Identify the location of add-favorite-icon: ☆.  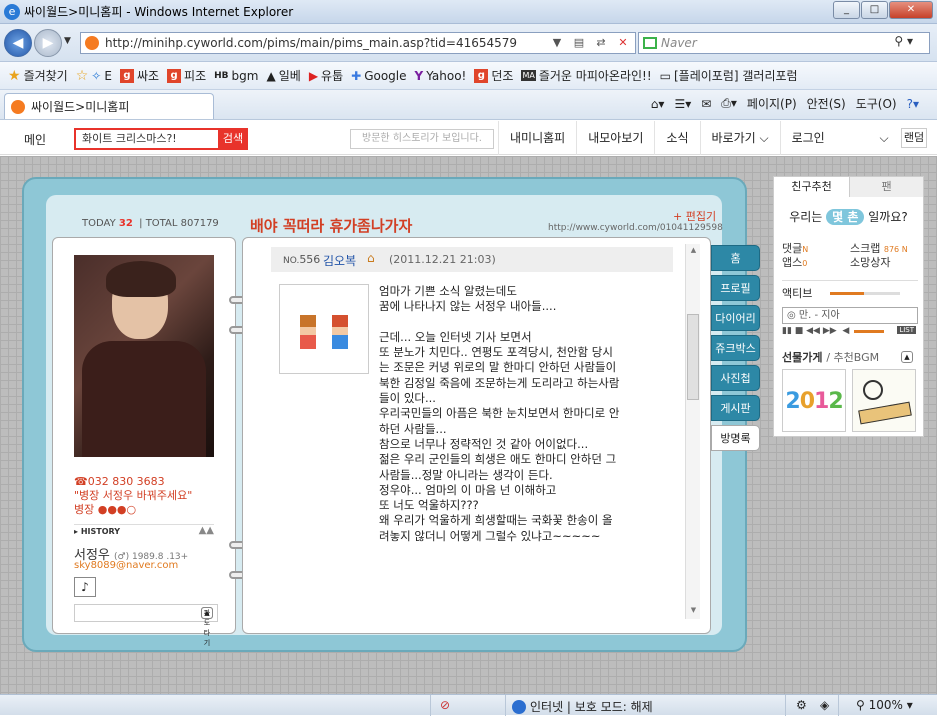
(82, 75).